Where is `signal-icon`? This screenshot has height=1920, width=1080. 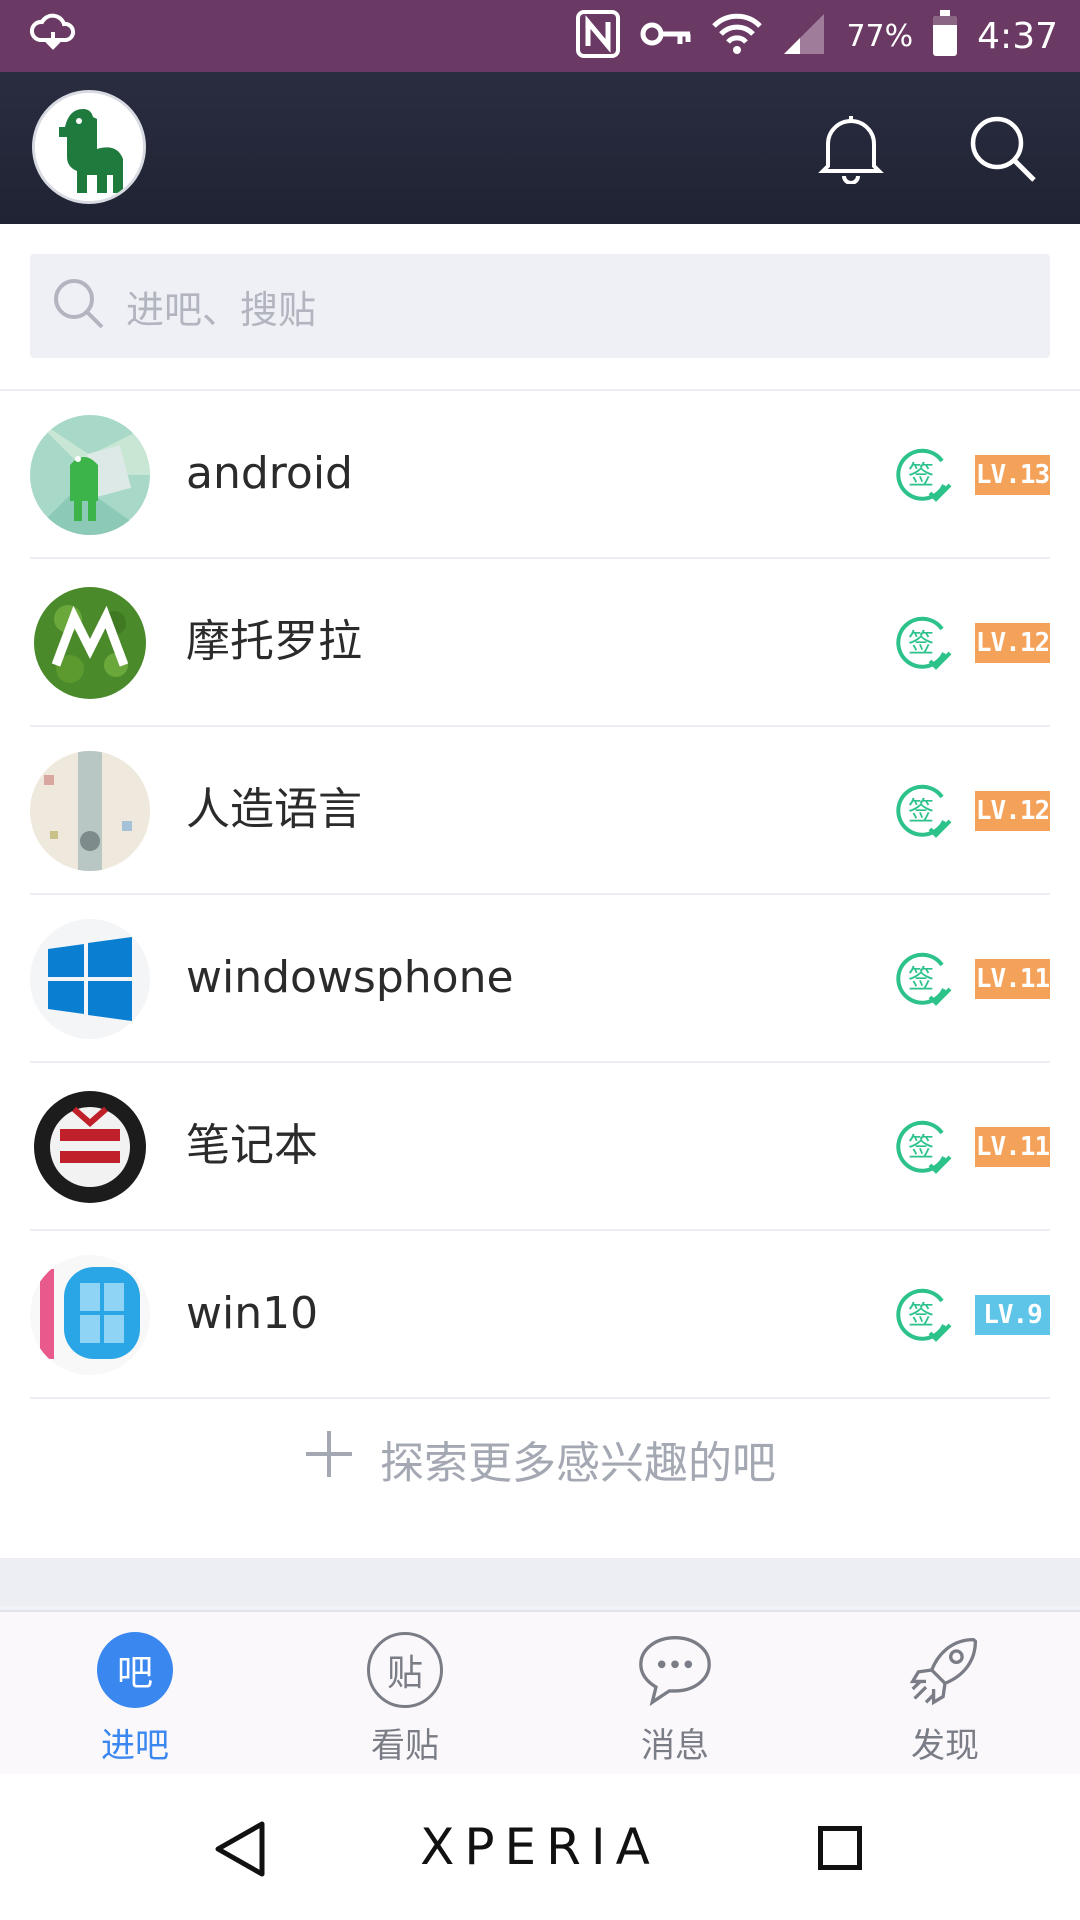 signal-icon is located at coordinates (804, 36).